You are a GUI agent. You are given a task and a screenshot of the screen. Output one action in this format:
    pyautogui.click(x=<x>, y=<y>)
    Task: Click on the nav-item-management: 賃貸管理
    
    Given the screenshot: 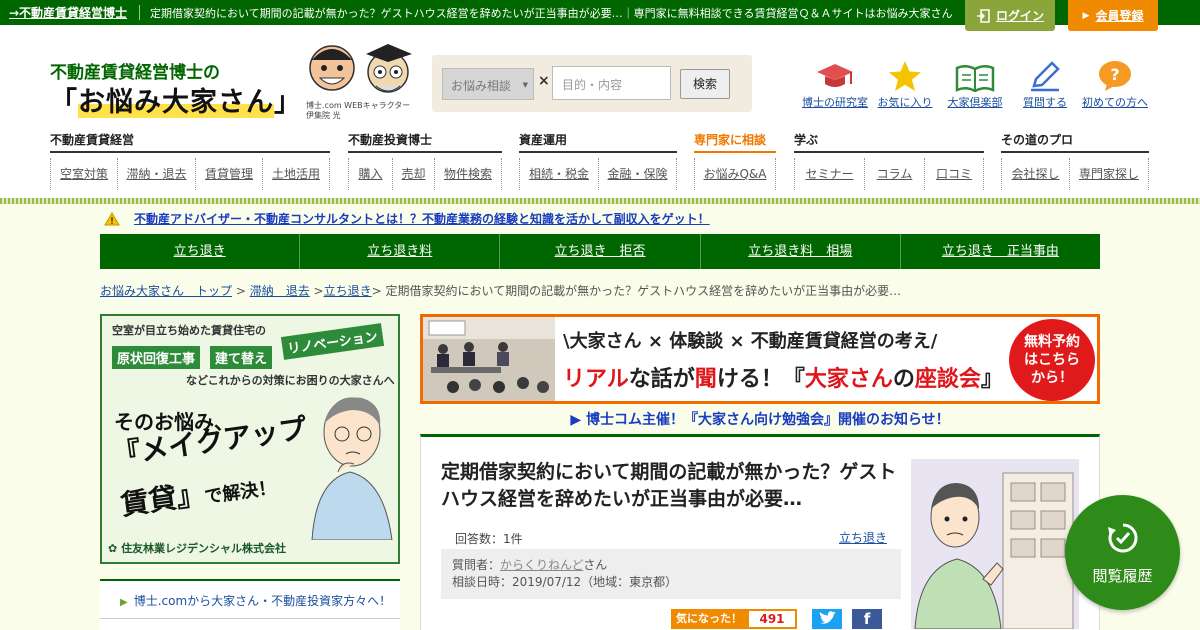 What is the action you would take?
    pyautogui.click(x=228, y=174)
    